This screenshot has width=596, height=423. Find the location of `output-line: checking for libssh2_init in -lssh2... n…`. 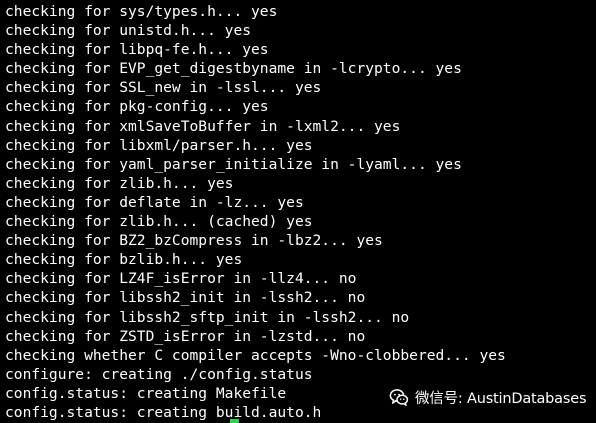

output-line: checking for libssh2_init in -lssh2... n… is located at coordinates (185, 298).